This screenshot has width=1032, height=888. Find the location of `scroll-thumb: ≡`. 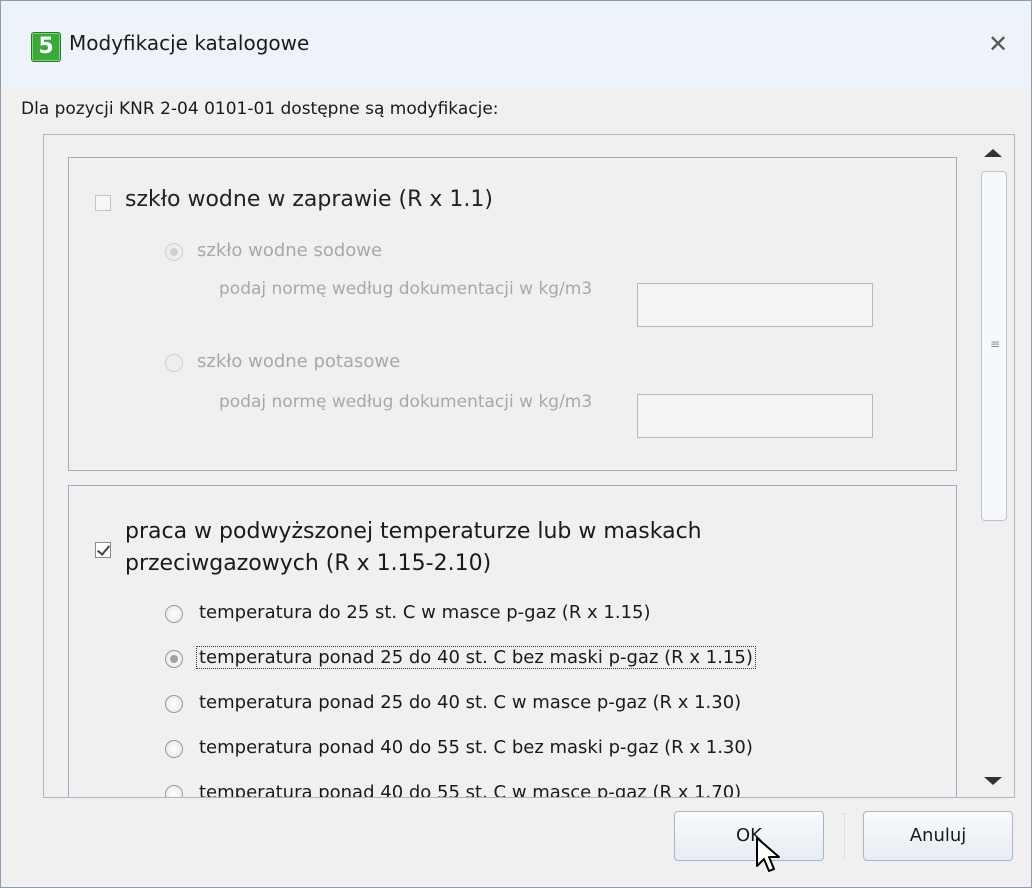

scroll-thumb: ≡ is located at coordinates (994, 346).